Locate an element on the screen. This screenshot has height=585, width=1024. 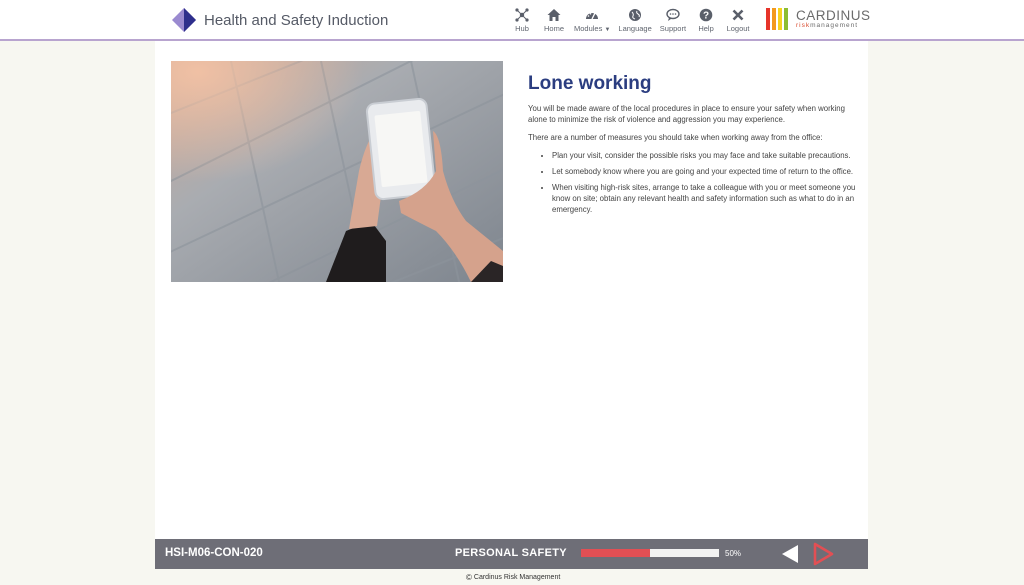
nav-logout-label: Logout is located at coordinates (738, 28).